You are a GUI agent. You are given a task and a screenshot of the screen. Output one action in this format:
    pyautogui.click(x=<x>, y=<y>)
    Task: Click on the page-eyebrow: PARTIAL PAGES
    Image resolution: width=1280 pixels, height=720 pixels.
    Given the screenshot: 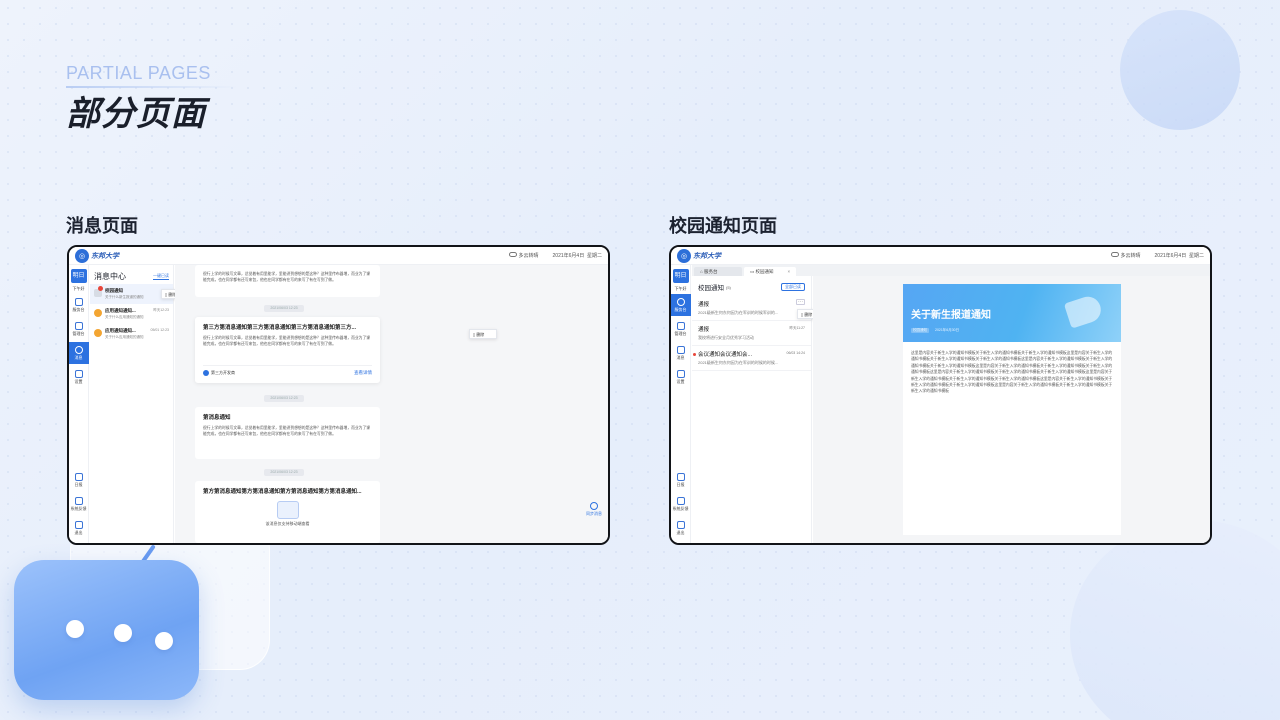 What is the action you would take?
    pyautogui.click(x=138, y=73)
    